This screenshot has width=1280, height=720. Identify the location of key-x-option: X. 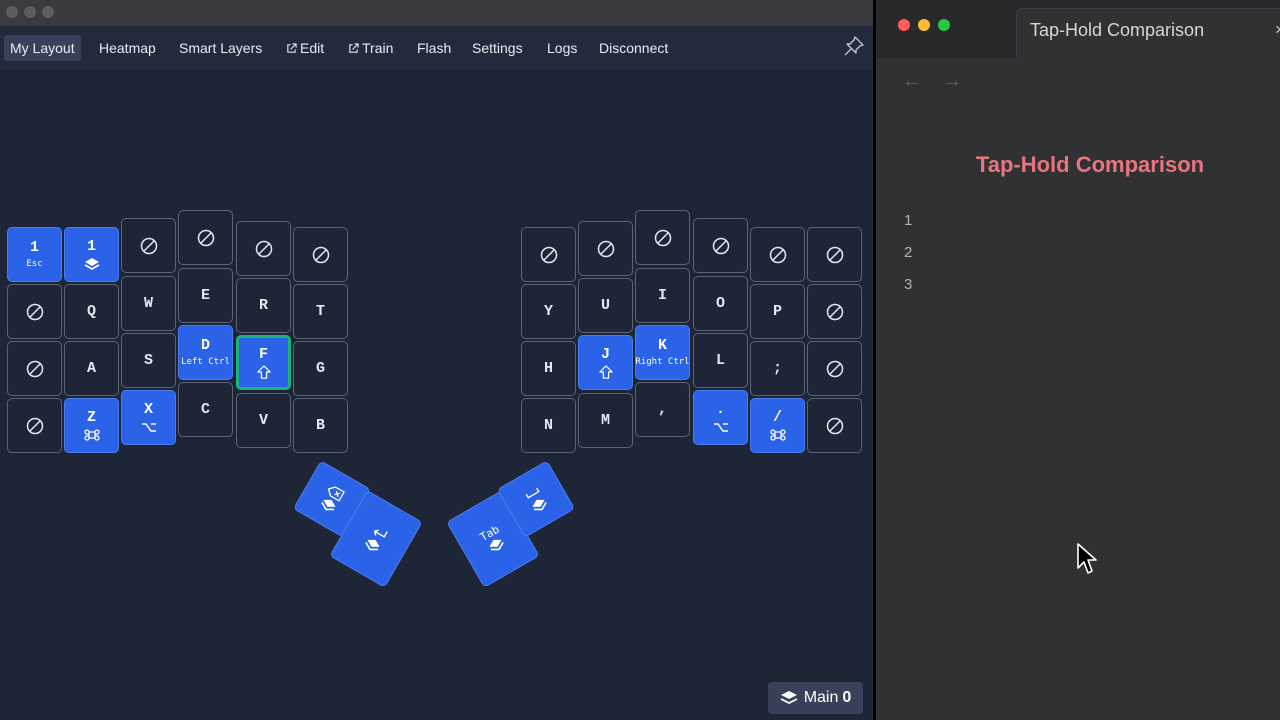
(148, 417).